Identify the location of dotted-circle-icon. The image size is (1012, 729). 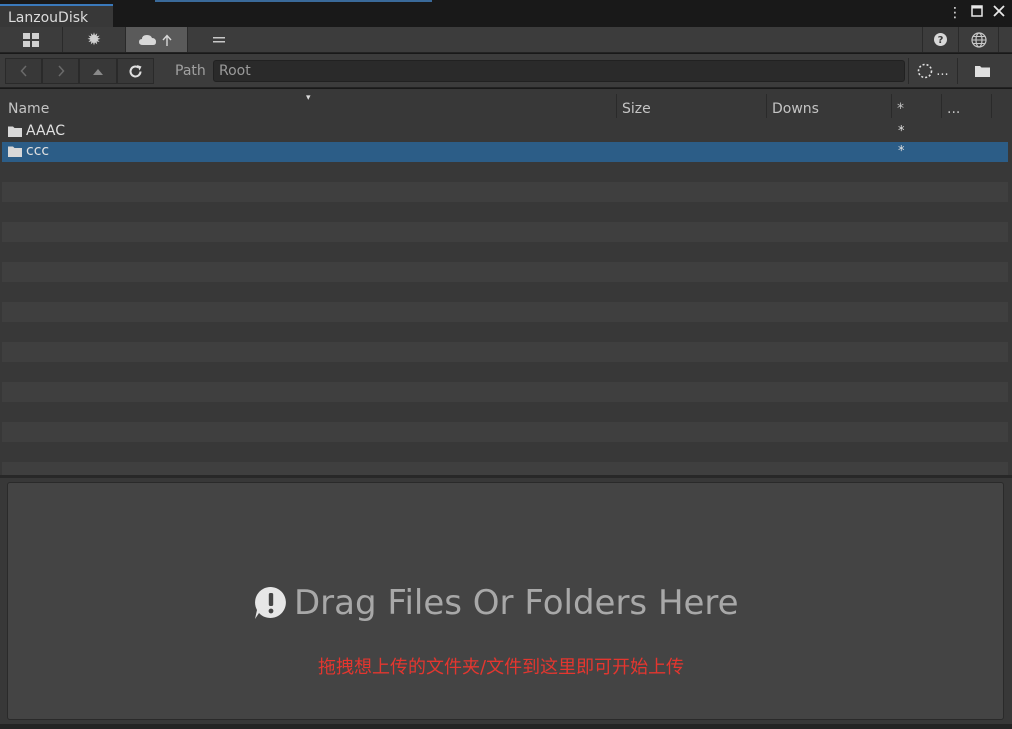
(925, 71).